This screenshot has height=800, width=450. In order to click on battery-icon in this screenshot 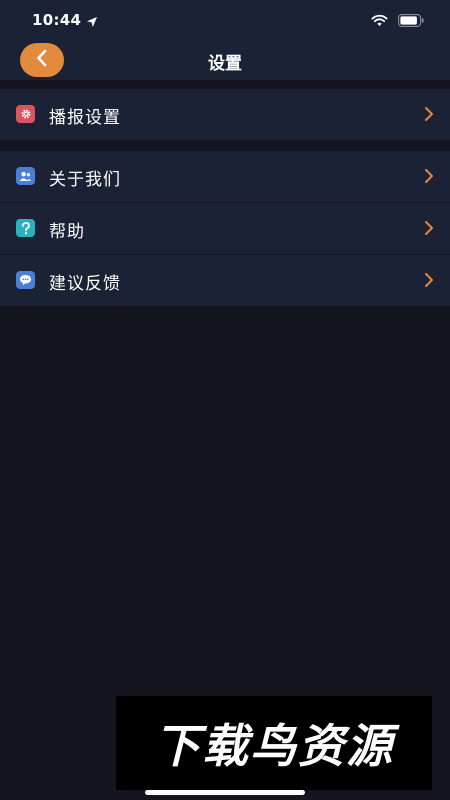, I will do `click(411, 21)`.